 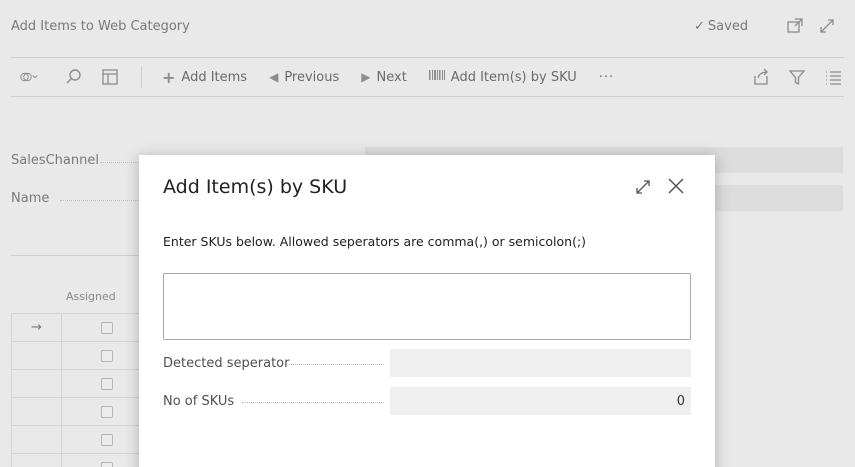 I want to click on search-icon, so click(x=74, y=77).